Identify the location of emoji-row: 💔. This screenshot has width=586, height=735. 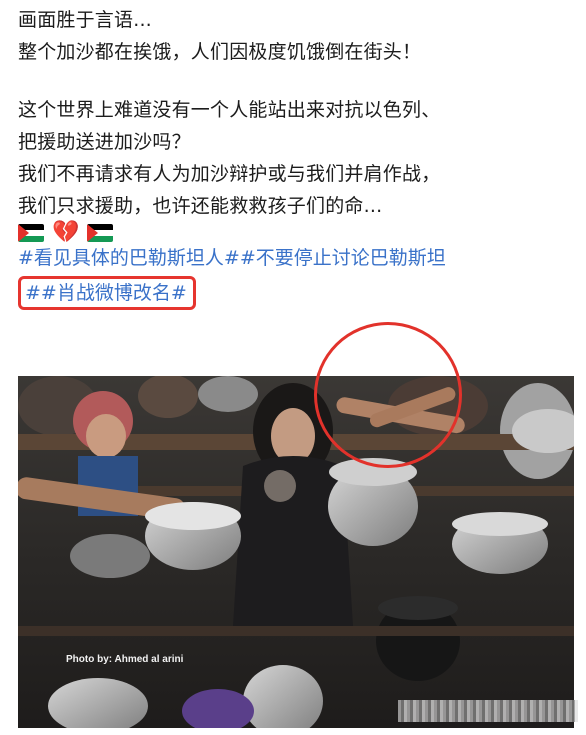
(296, 232).